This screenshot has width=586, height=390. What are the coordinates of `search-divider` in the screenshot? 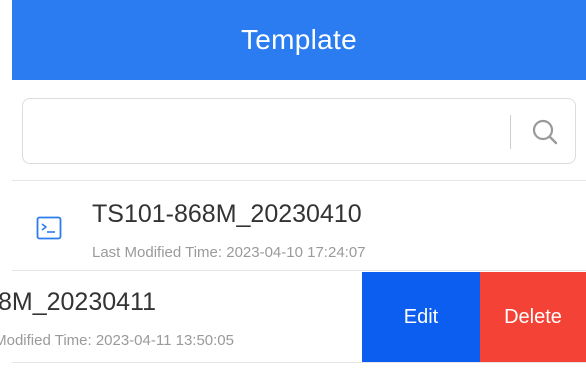 It's located at (510, 132).